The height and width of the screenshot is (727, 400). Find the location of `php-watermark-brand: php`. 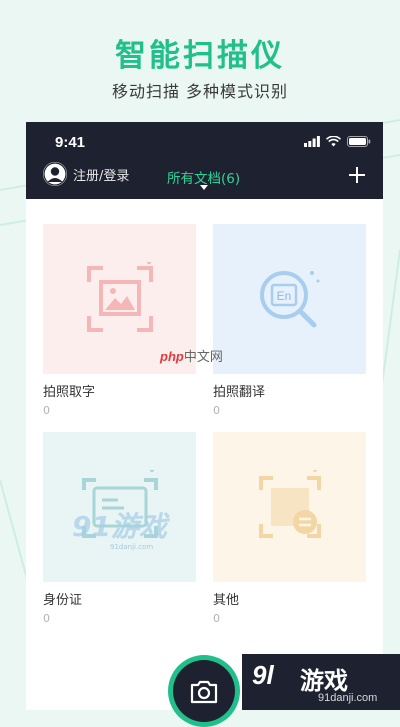

php-watermark-brand: php is located at coordinates (172, 356).